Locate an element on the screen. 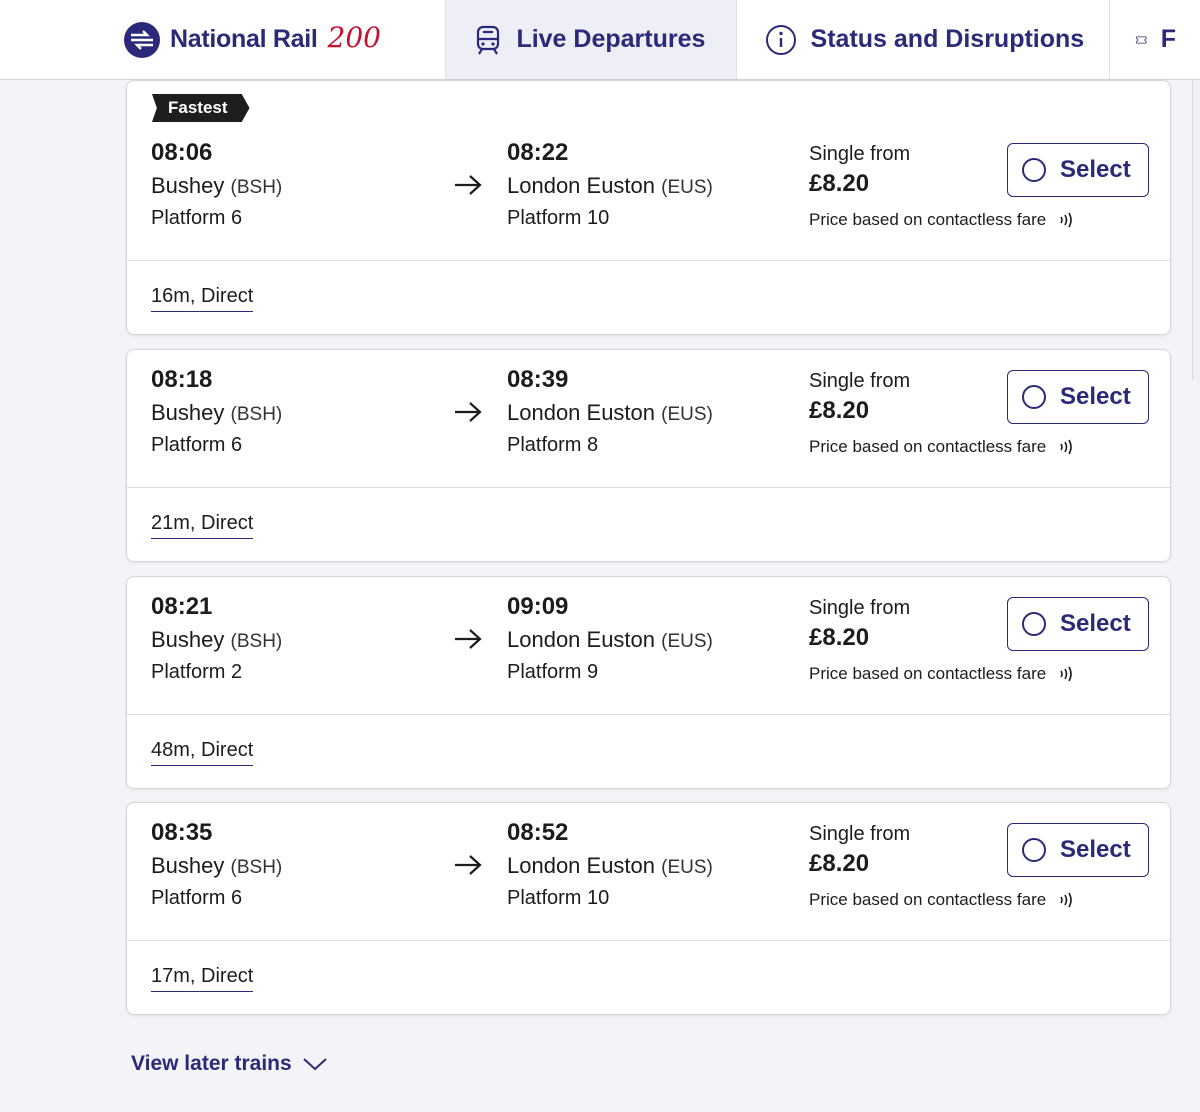 This screenshot has height=1112, width=1200. brand-name: National Rail is located at coordinates (244, 39).